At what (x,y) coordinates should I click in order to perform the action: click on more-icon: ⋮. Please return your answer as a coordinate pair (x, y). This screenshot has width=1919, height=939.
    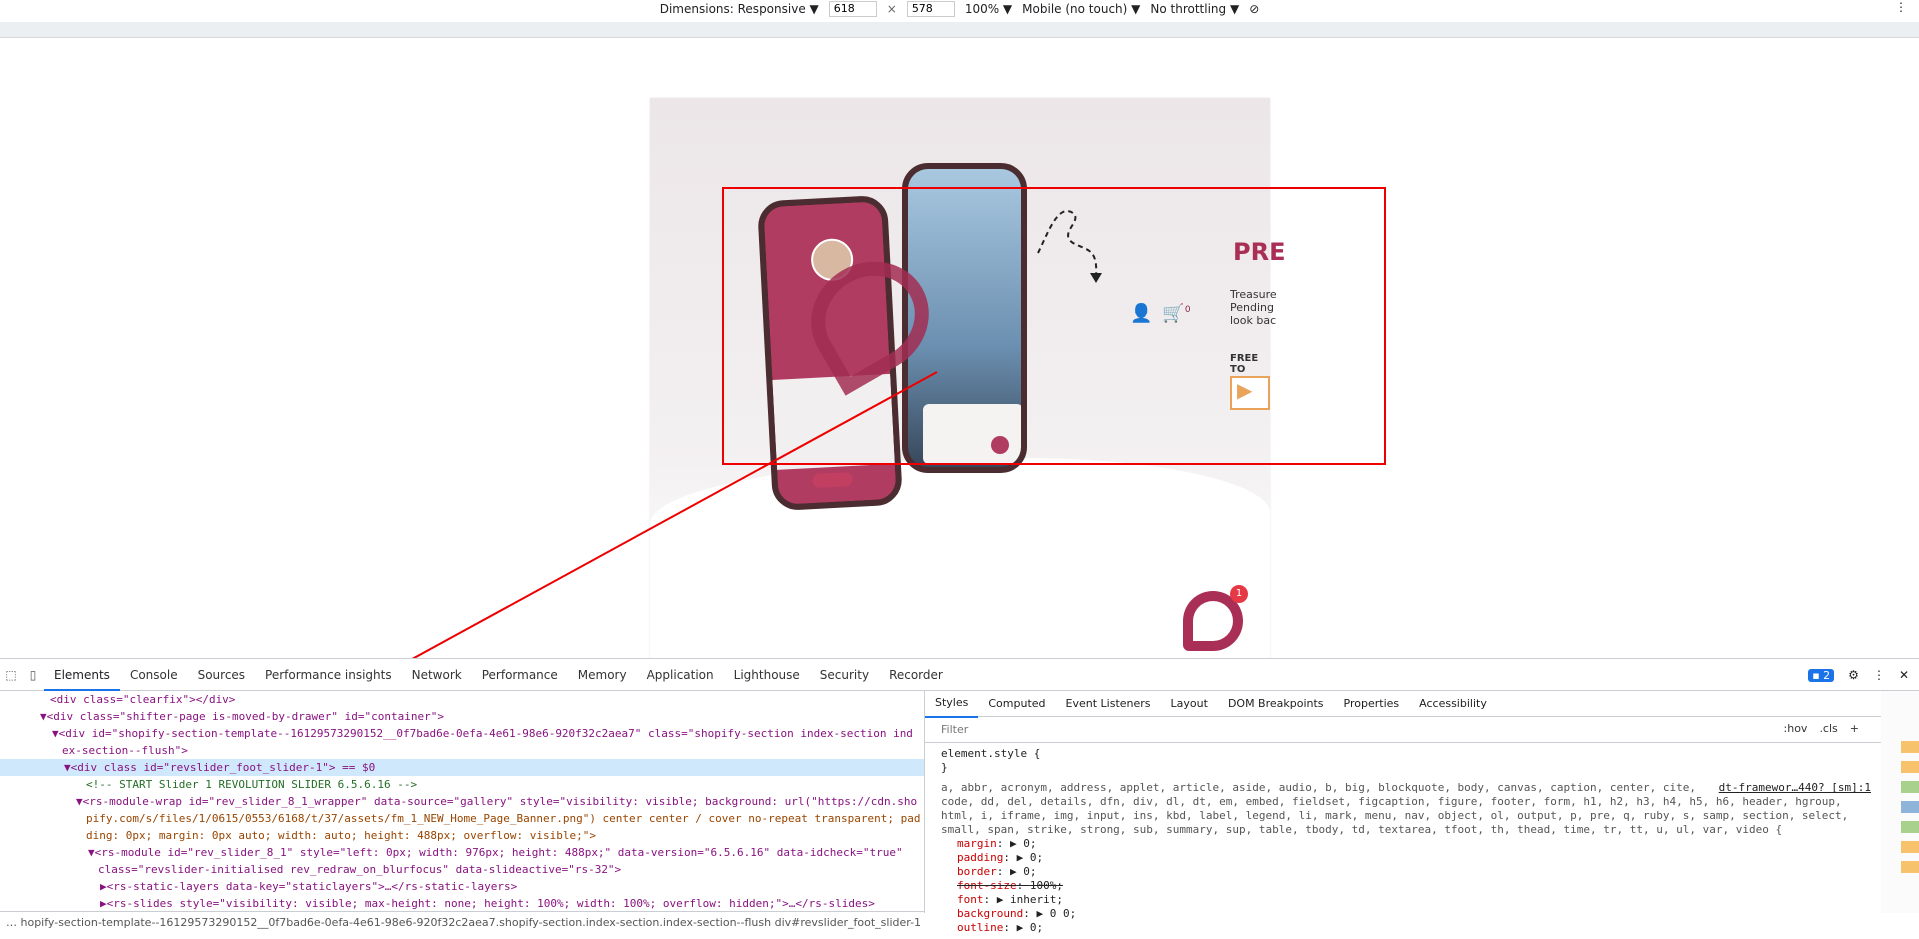
    Looking at the image, I should click on (1879, 675).